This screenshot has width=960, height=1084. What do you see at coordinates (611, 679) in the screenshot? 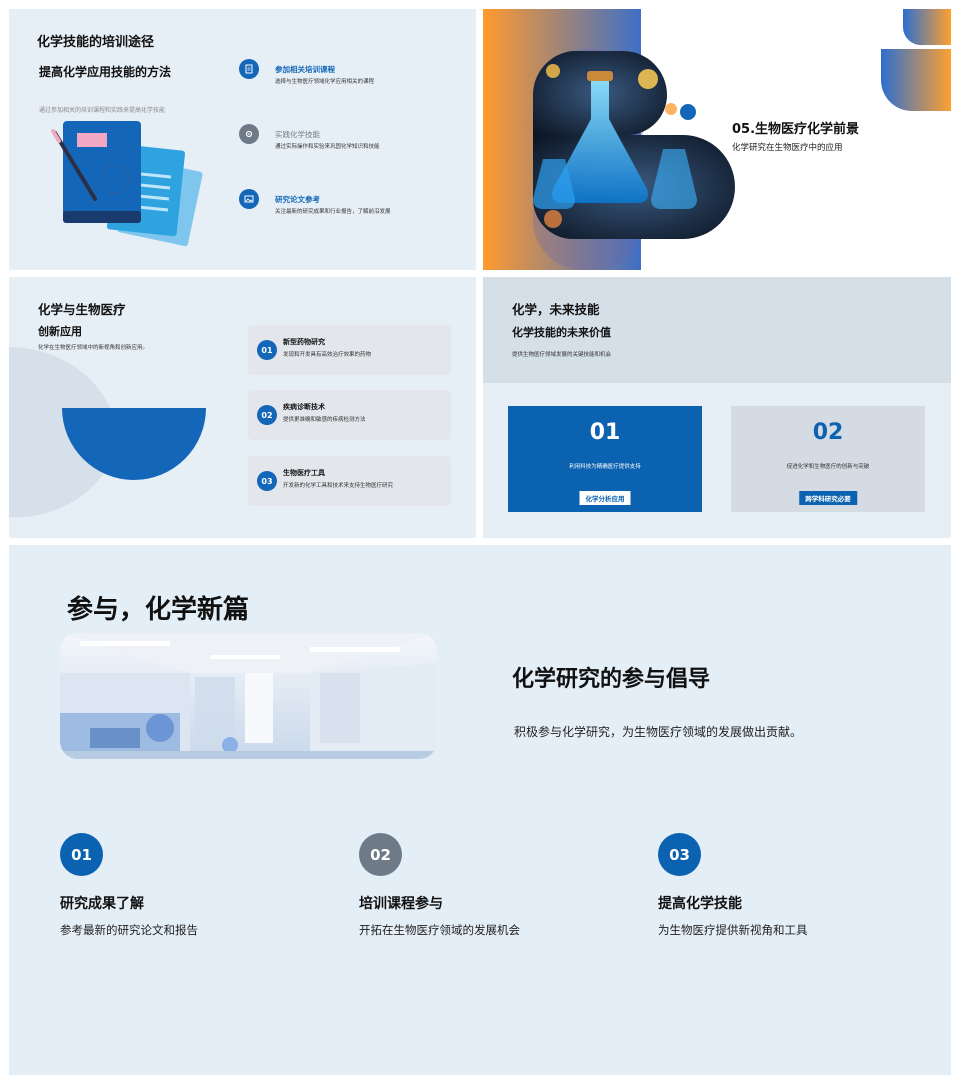
I see `section-heading: 化学研究的参与倡导` at bounding box center [611, 679].